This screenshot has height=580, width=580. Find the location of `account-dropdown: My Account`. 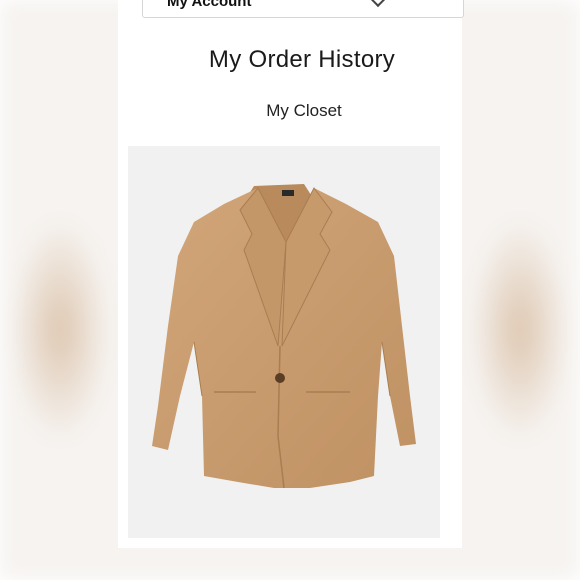

account-dropdown: My Account is located at coordinates (303, 9).